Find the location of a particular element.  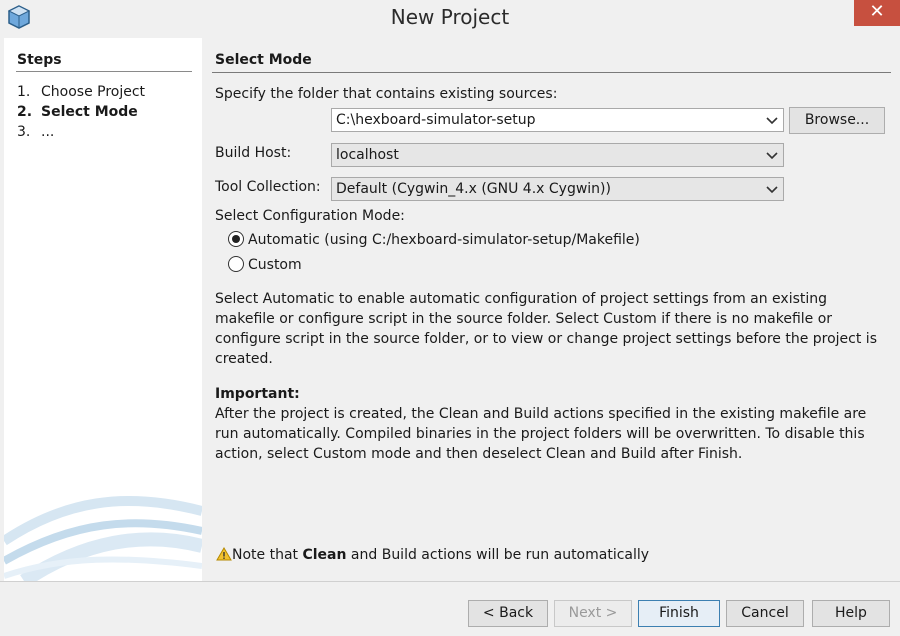

window-title: New Project is located at coordinates (450, 17).